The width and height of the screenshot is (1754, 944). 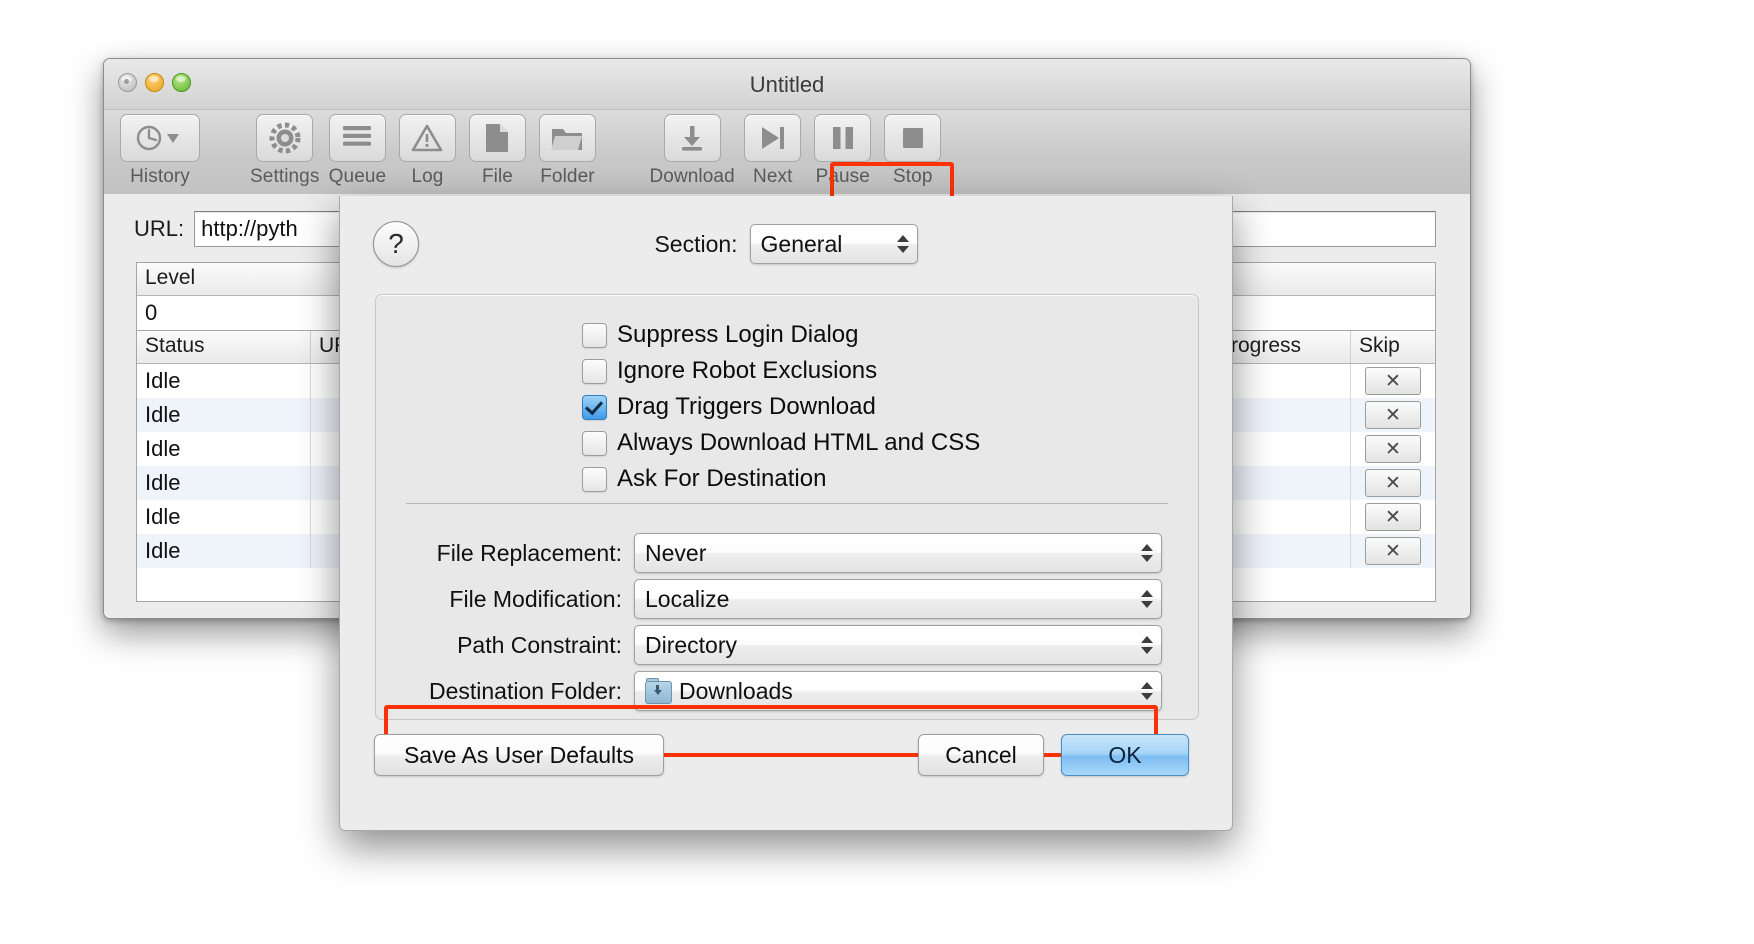 I want to click on toolbar-item-settings: Settings, so click(x=284, y=149).